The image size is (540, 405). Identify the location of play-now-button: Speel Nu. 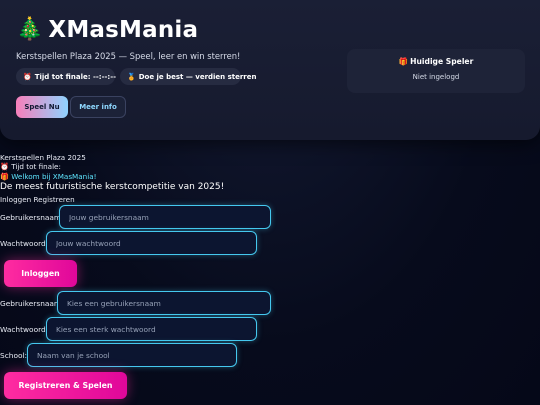
(42, 107).